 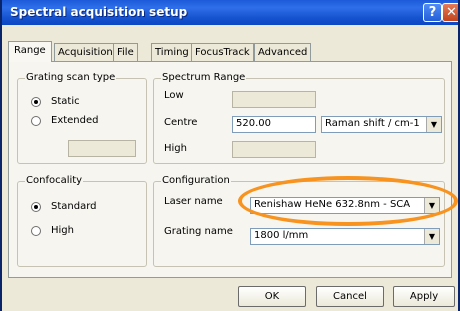 What do you see at coordinates (175, 148) in the screenshot?
I see `high-label: High` at bounding box center [175, 148].